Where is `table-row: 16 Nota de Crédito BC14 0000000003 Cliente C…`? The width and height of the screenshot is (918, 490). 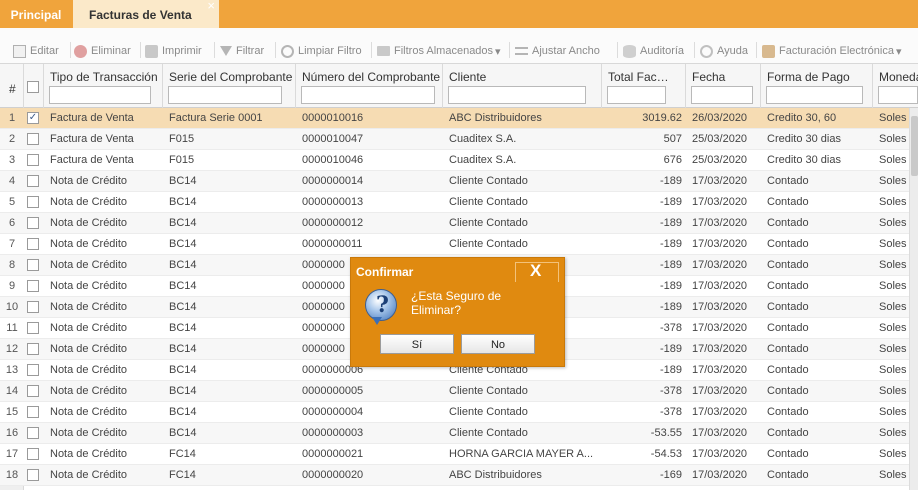
table-row: 16 Nota de Crédito BC14 0000000003 Cliente C… is located at coordinates (459, 433).